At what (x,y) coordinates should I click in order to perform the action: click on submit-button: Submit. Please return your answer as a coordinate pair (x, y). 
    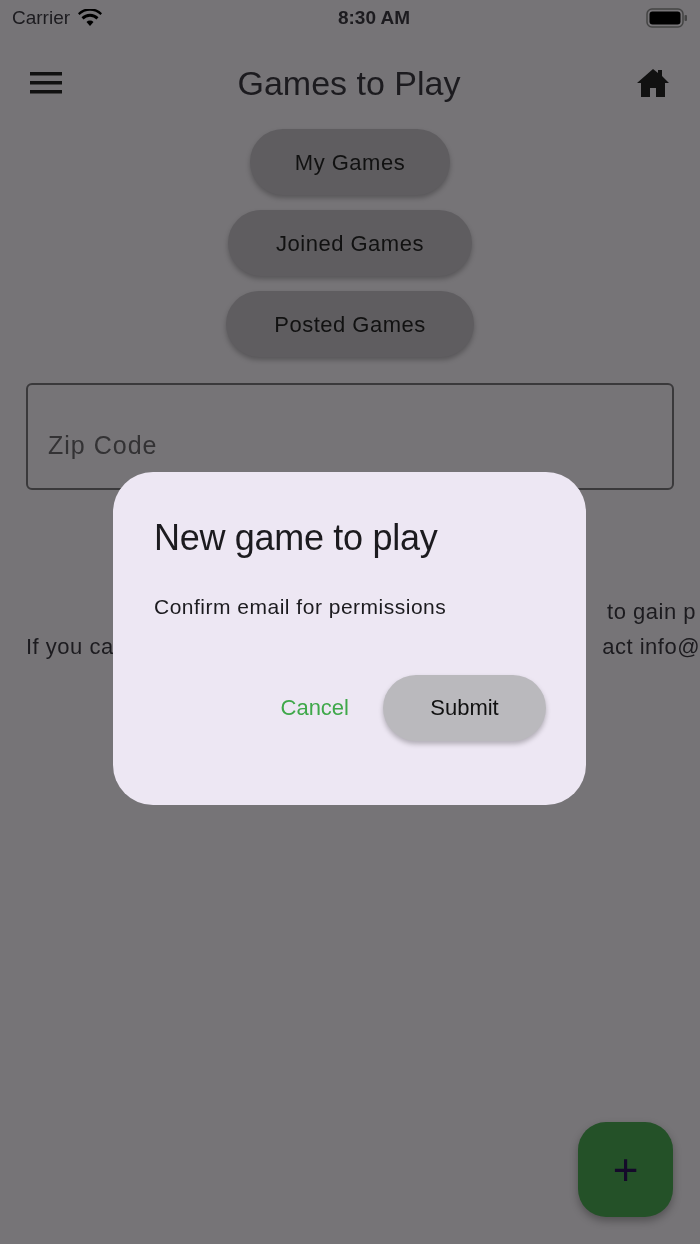
    Looking at the image, I should click on (464, 707).